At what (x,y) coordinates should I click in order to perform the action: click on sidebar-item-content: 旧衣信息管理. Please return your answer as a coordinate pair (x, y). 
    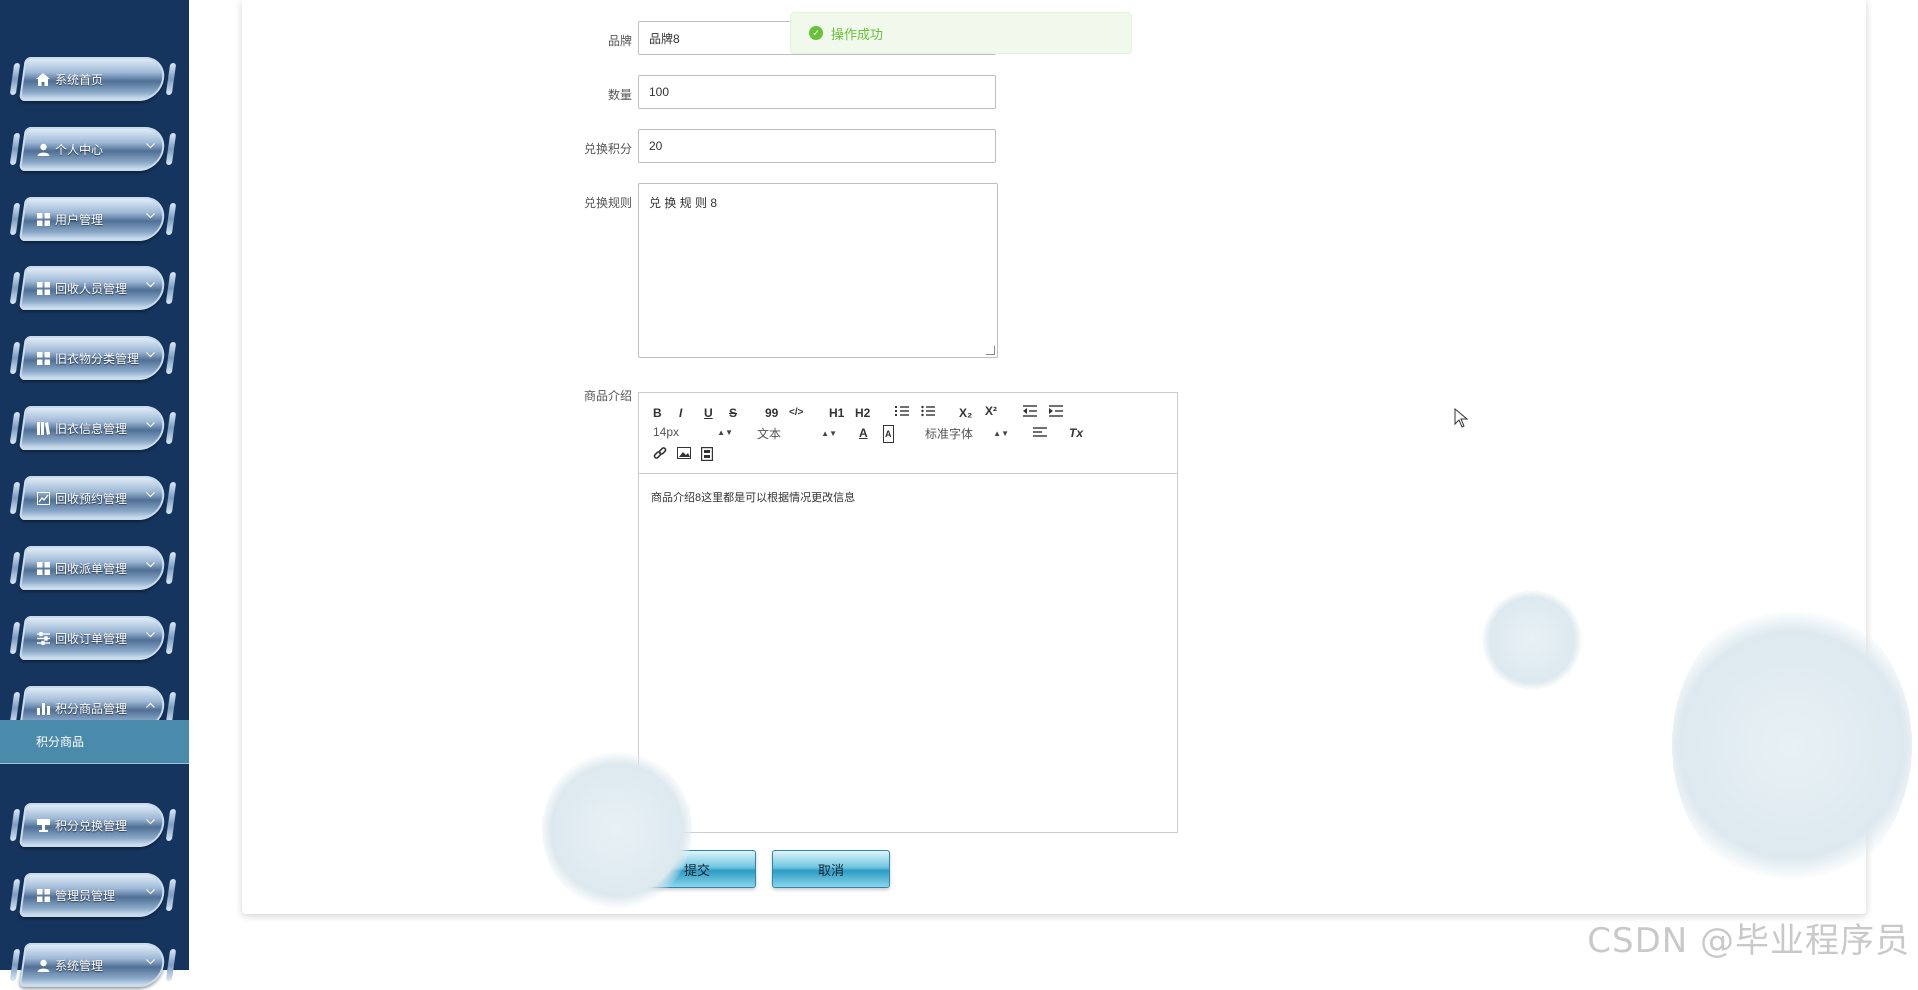
    Looking at the image, I should click on (81, 428).